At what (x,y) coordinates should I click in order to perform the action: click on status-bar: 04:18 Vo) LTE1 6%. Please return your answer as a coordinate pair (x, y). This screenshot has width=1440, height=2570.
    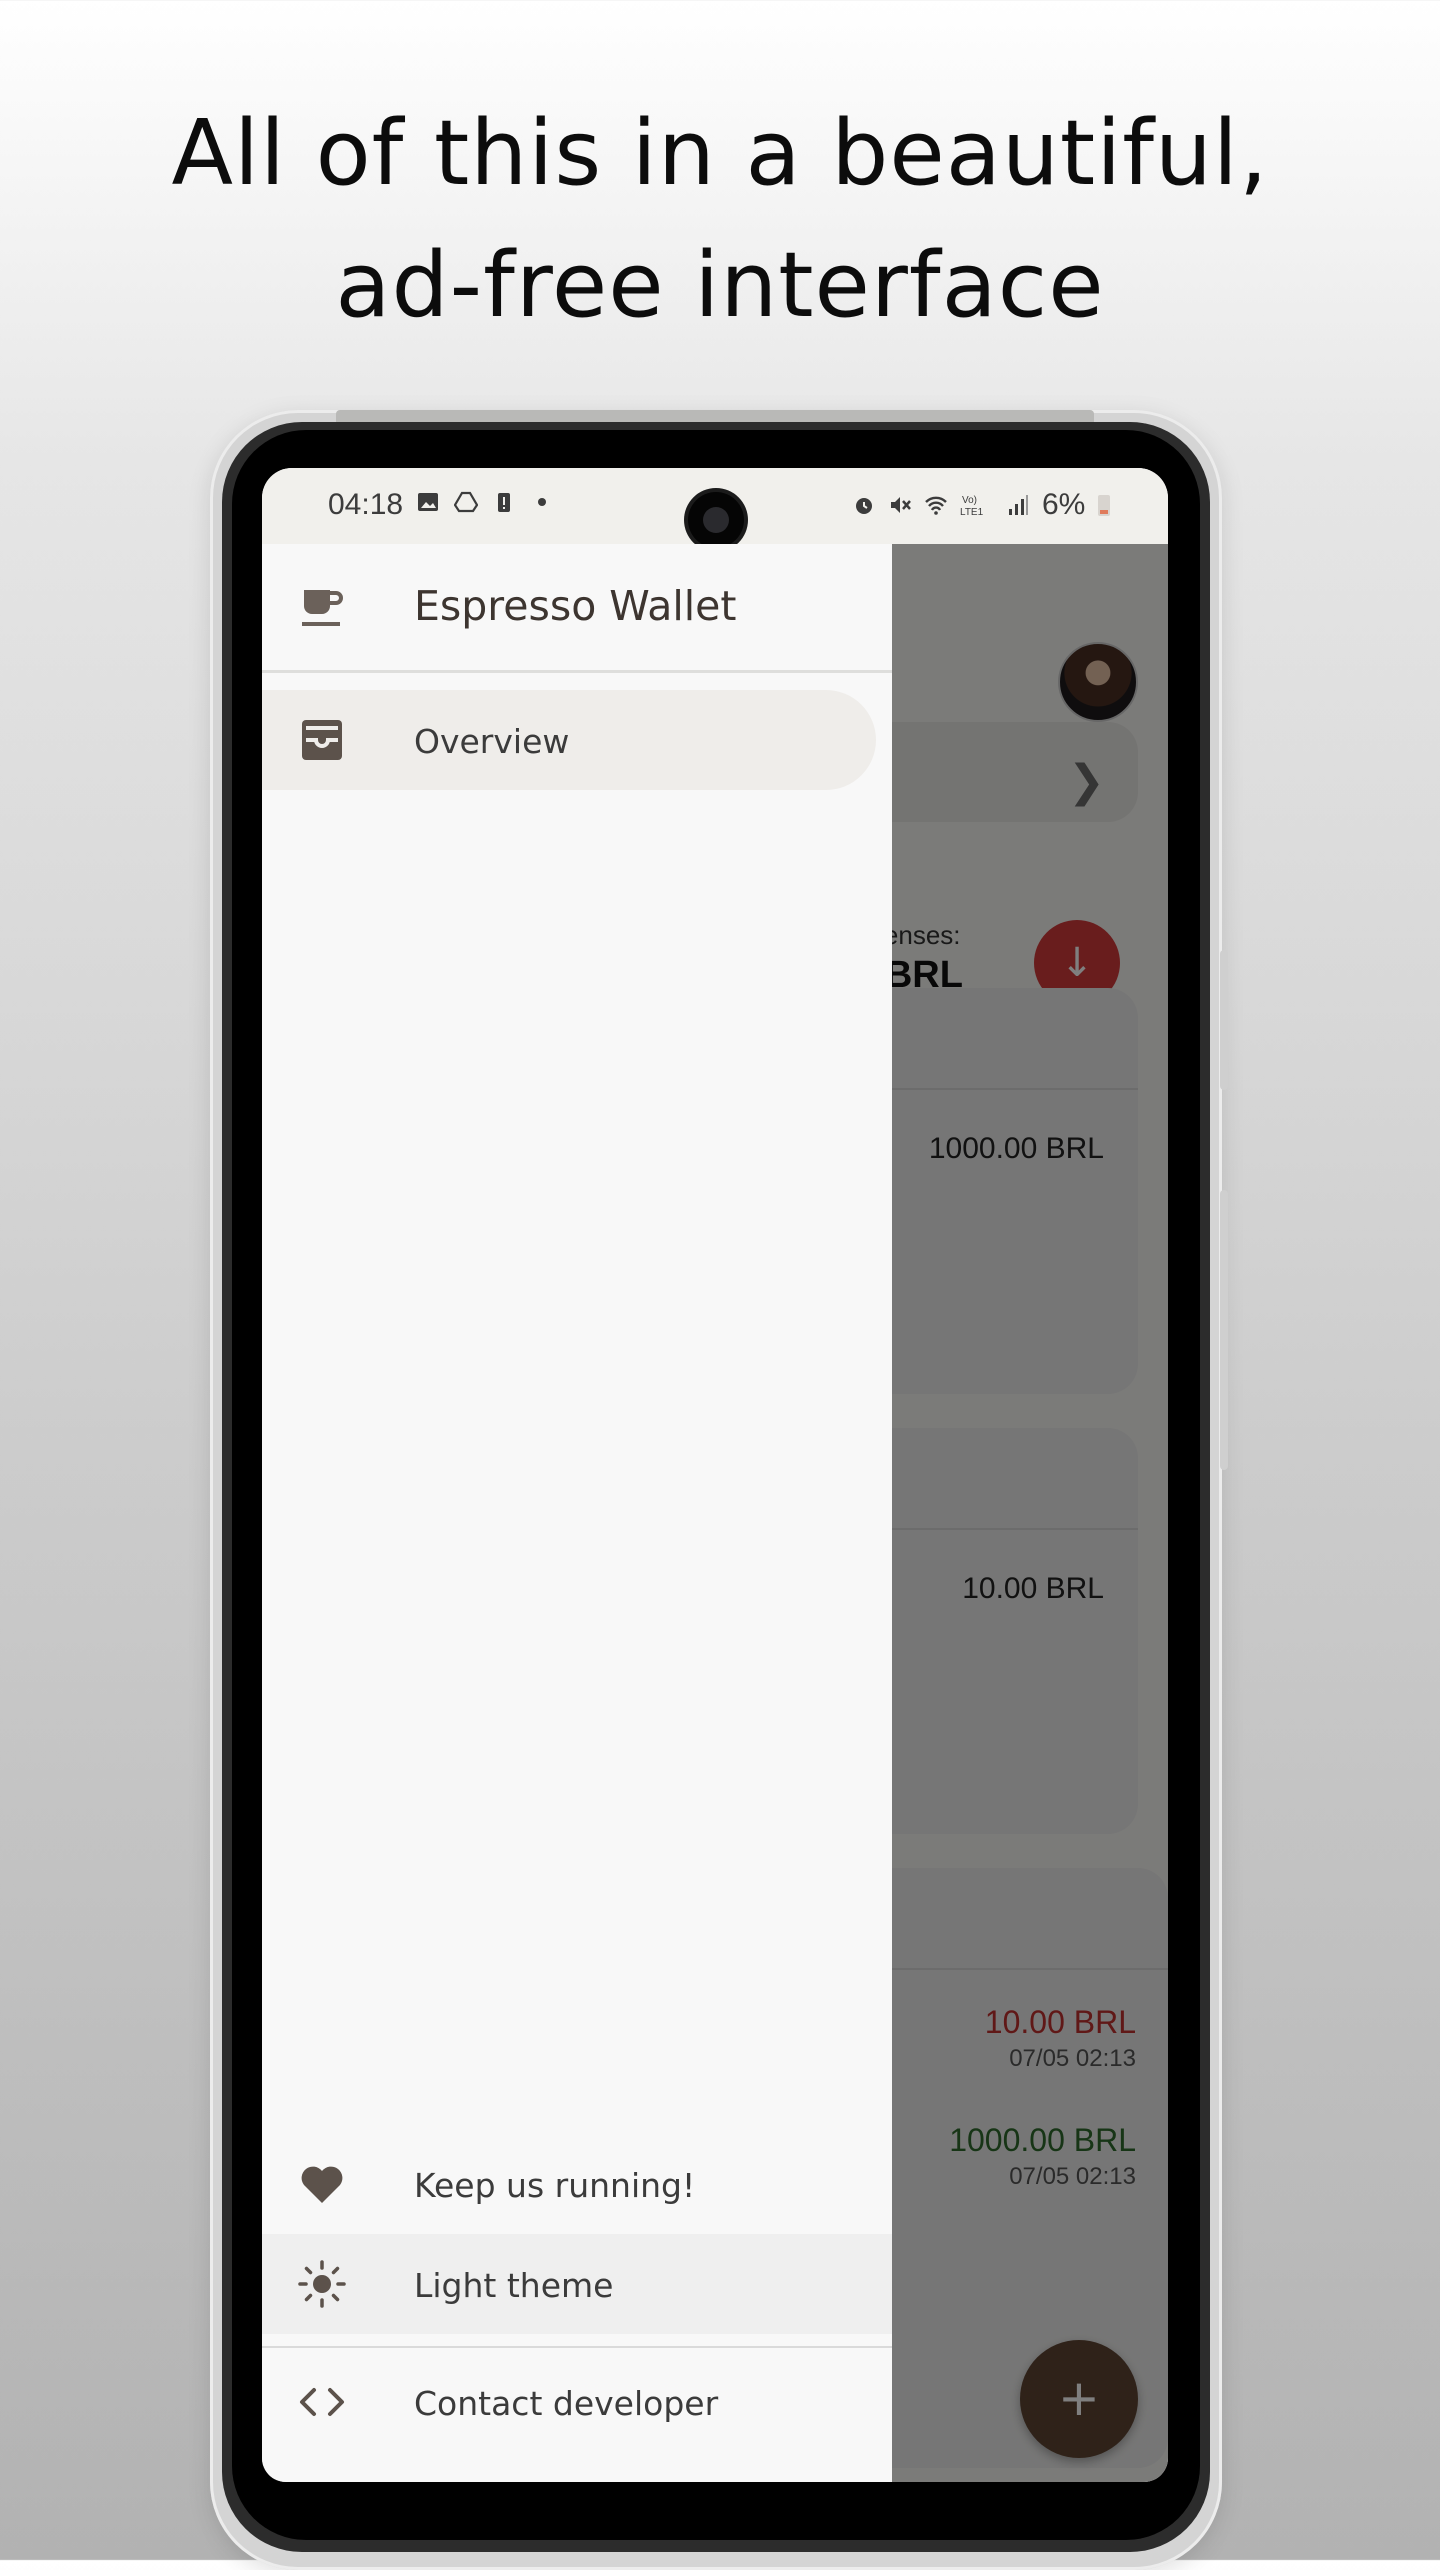
    Looking at the image, I should click on (715, 508).